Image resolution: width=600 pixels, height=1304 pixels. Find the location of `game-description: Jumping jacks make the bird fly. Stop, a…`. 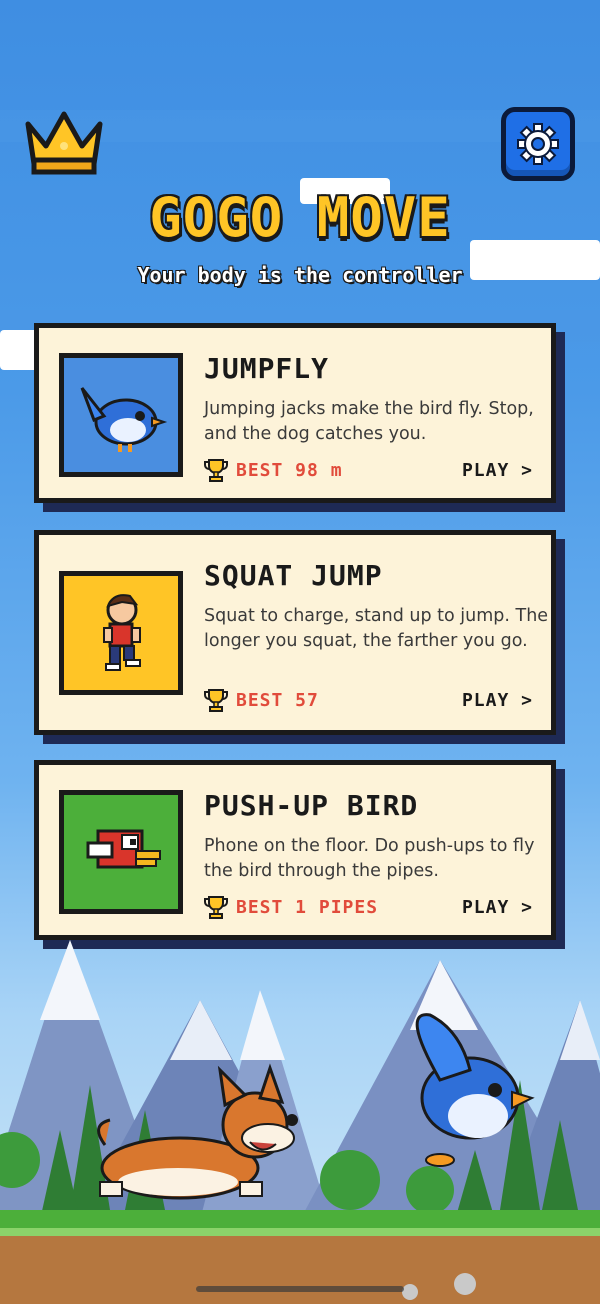

game-description: Jumping jacks make the bird fly. Stop, a… is located at coordinates (369, 421).